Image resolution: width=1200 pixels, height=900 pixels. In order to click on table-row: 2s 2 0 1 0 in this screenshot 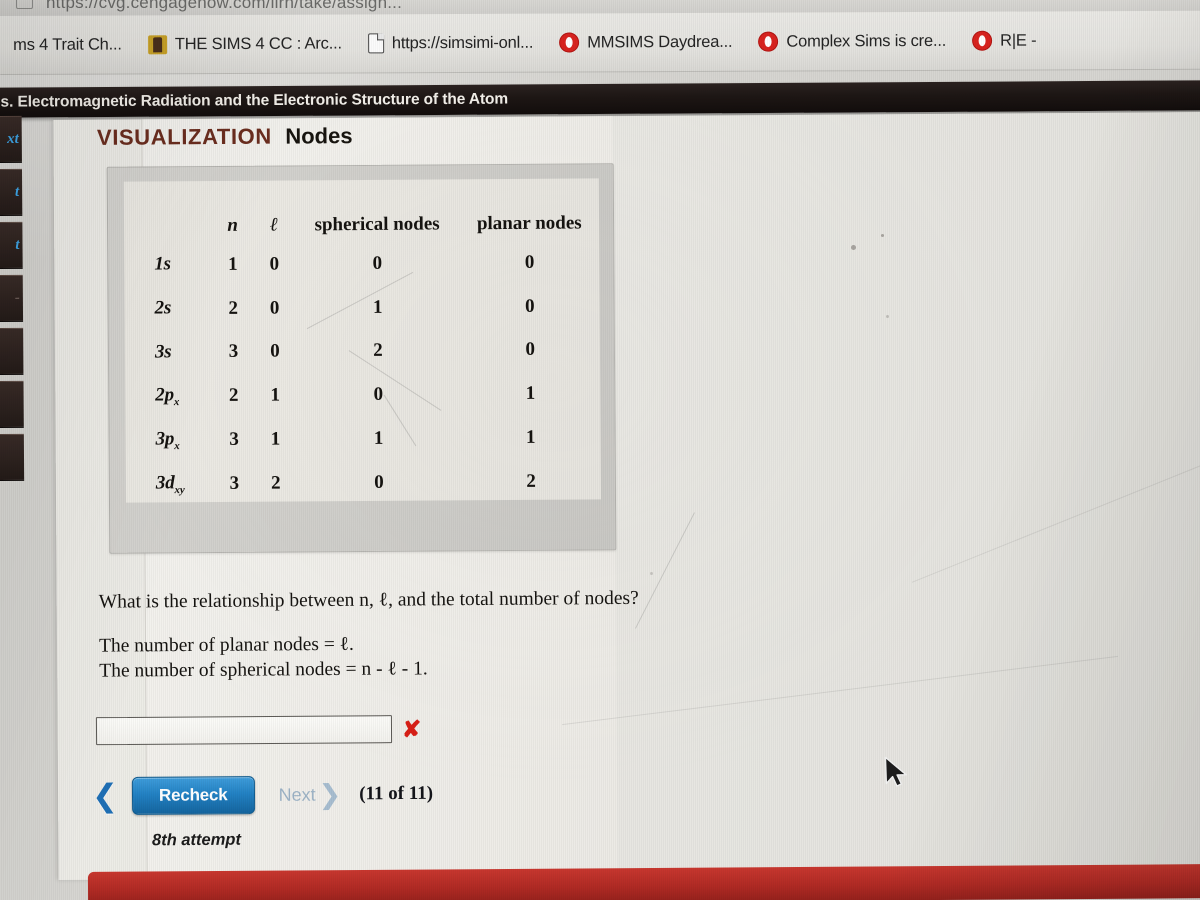, I will do `click(361, 307)`.